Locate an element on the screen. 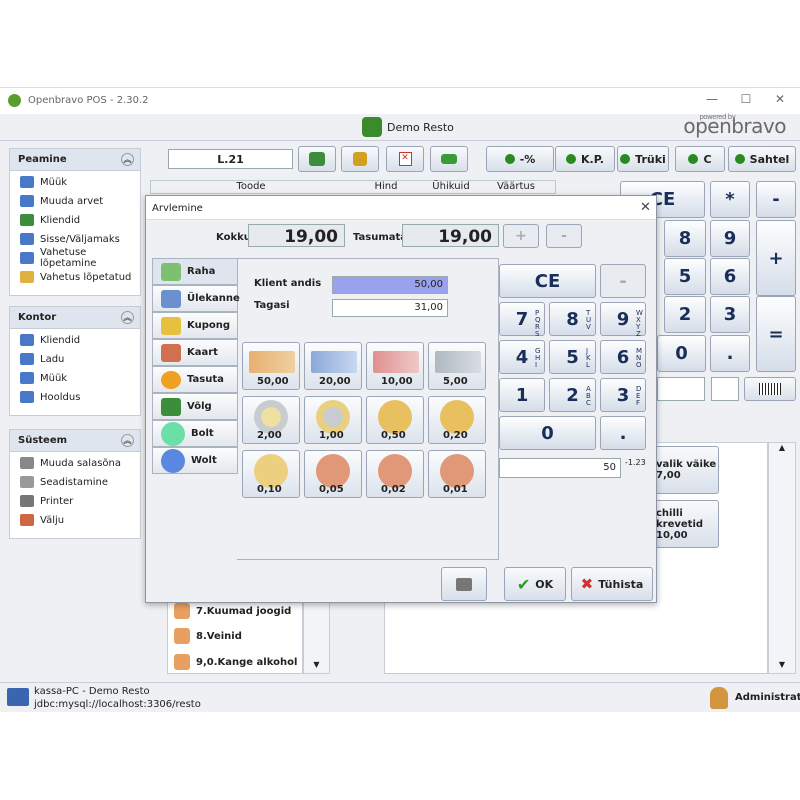 Image resolution: width=800 pixels, height=800 pixels. maximize-button: ☐ is located at coordinates (746, 99).